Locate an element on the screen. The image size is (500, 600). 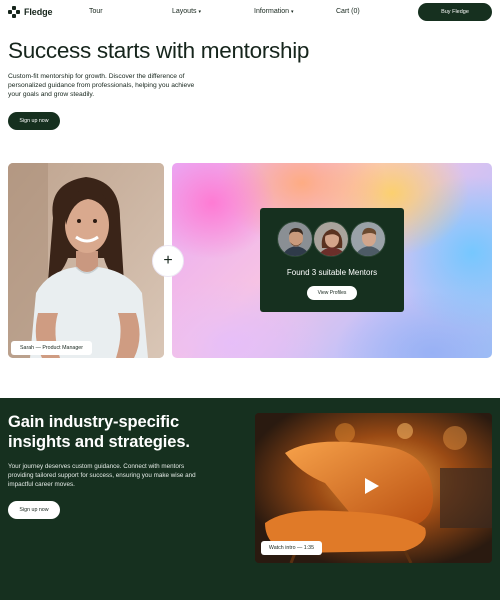
logo-text: Fledge is located at coordinates (38, 12).